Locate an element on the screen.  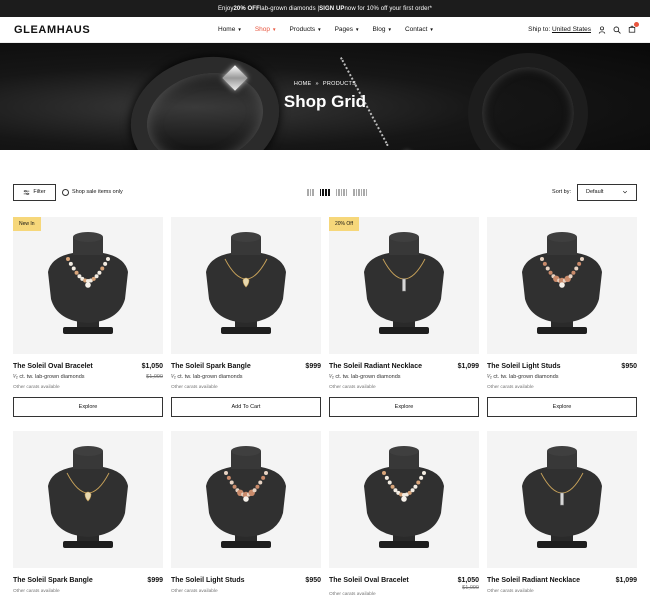
header-actions: Ship to: United States is located at coordinates (583, 28).